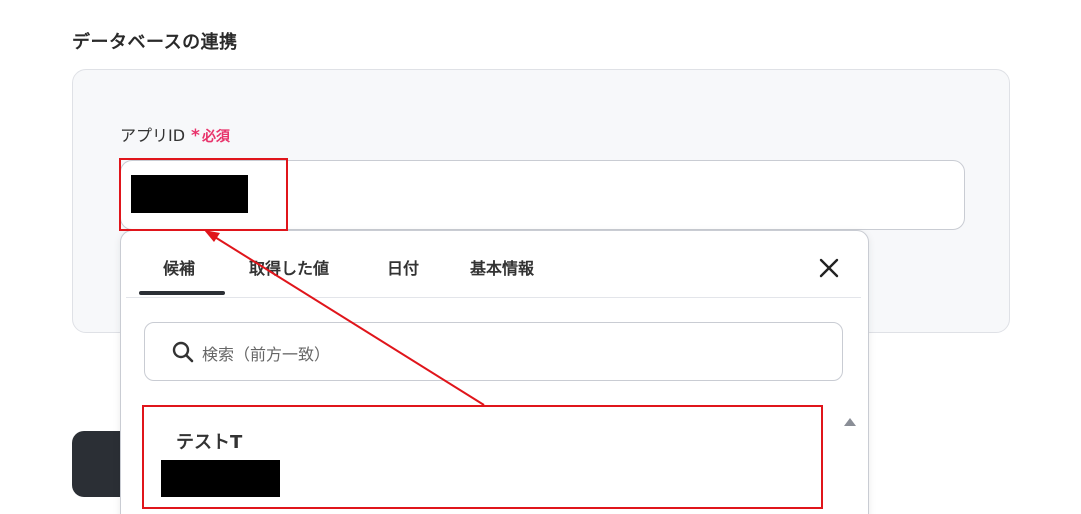 This screenshot has height=514, width=1081. What do you see at coordinates (195, 136) in the screenshot?
I see `required-asterisk: *` at bounding box center [195, 136].